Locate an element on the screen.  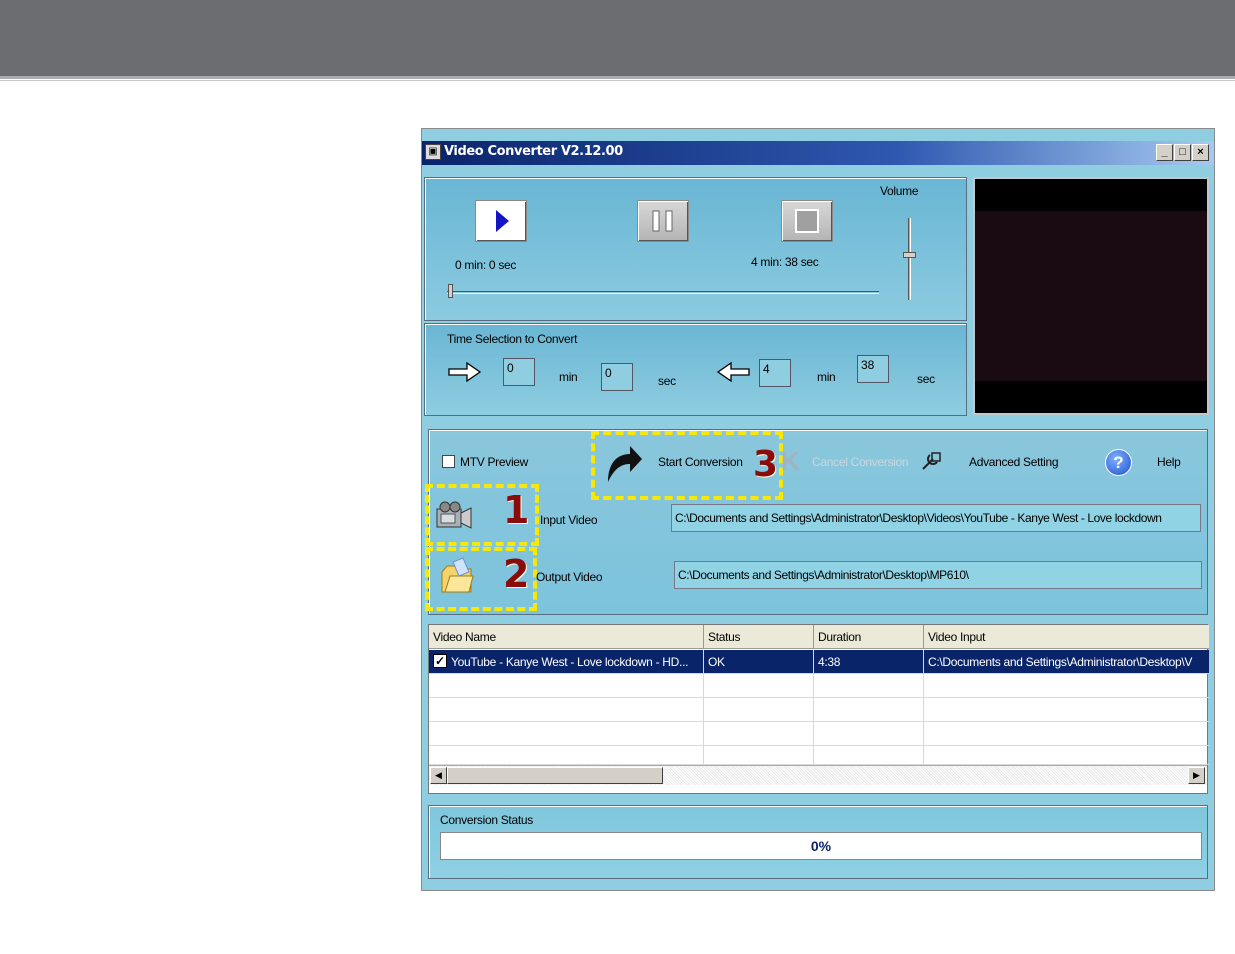
end-min-input: 4 is located at coordinates (775, 373).